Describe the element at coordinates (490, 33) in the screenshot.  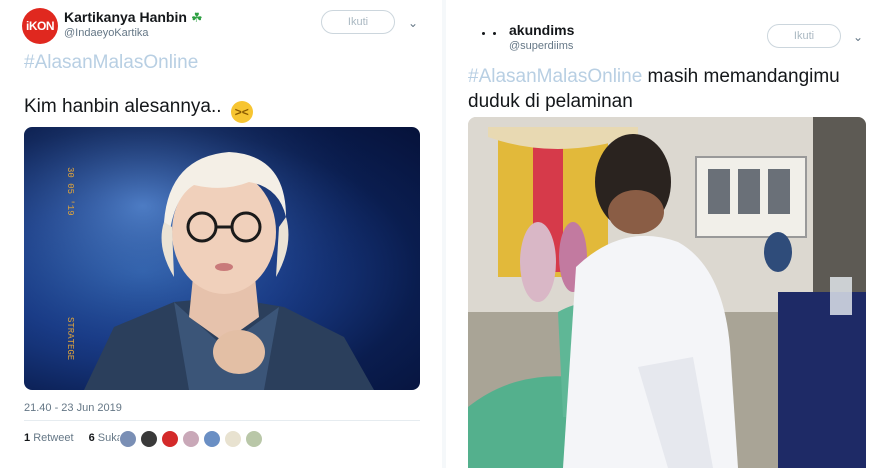
I see `avatar` at that location.